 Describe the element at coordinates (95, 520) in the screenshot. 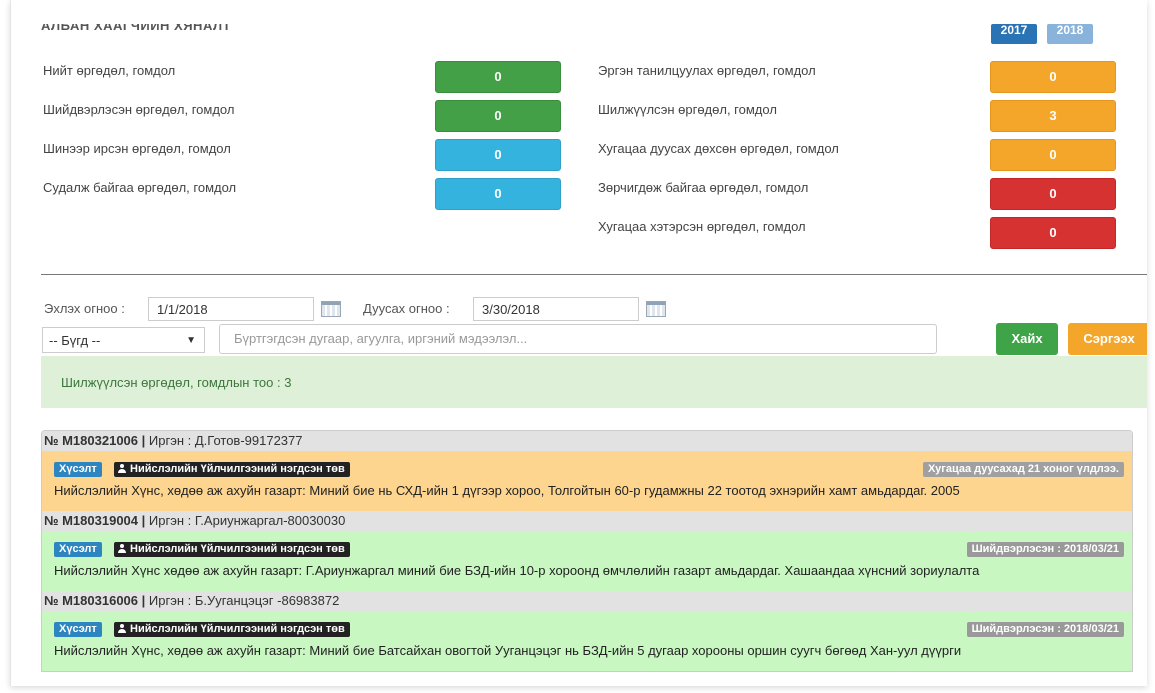

I see `petition-number: № М180319004 |` at that location.